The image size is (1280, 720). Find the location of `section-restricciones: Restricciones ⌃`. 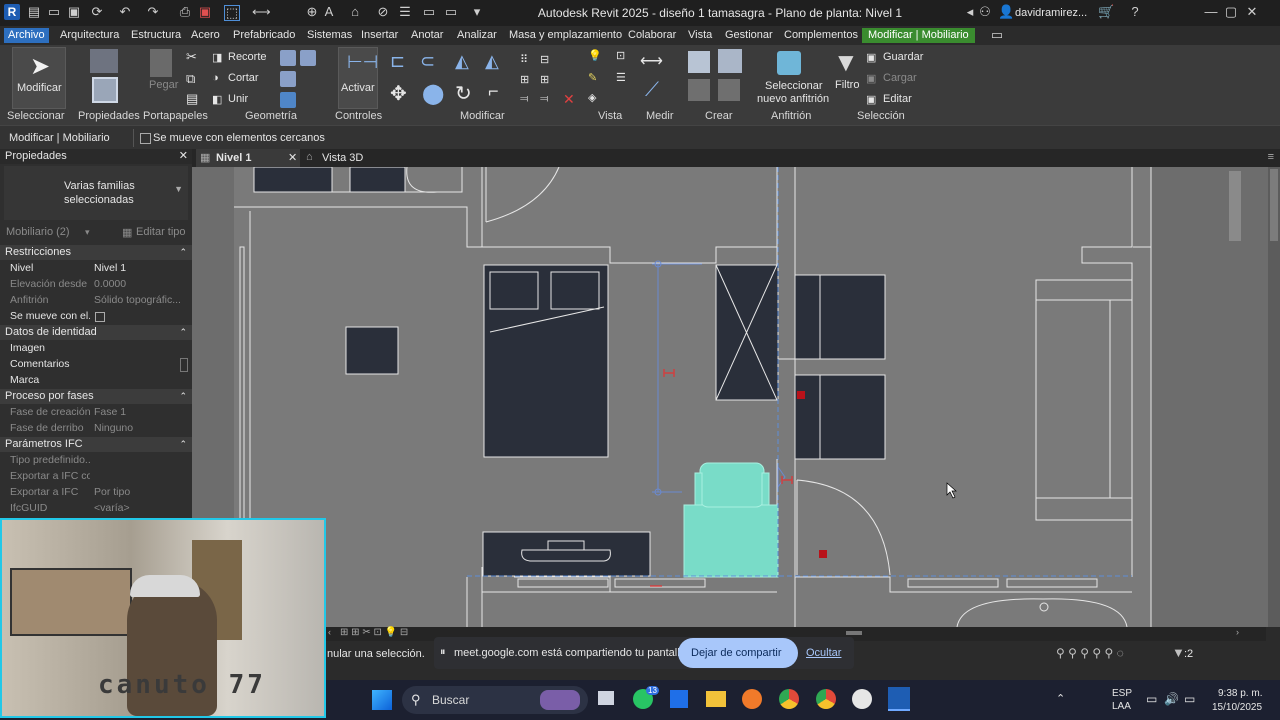

section-restricciones: Restricciones ⌃ is located at coordinates (96, 252).